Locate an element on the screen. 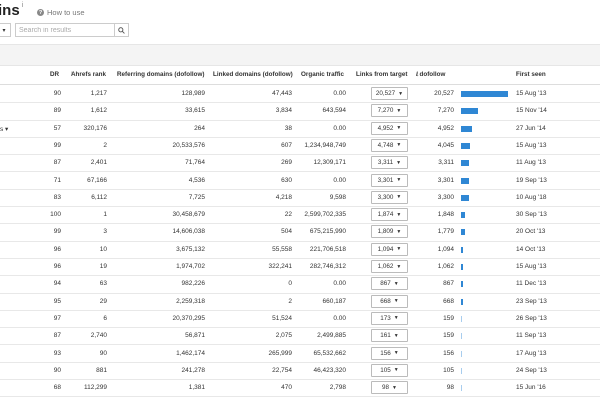 The image size is (600, 400). links-dropdown: 1,094 ▼ is located at coordinates (389, 249).